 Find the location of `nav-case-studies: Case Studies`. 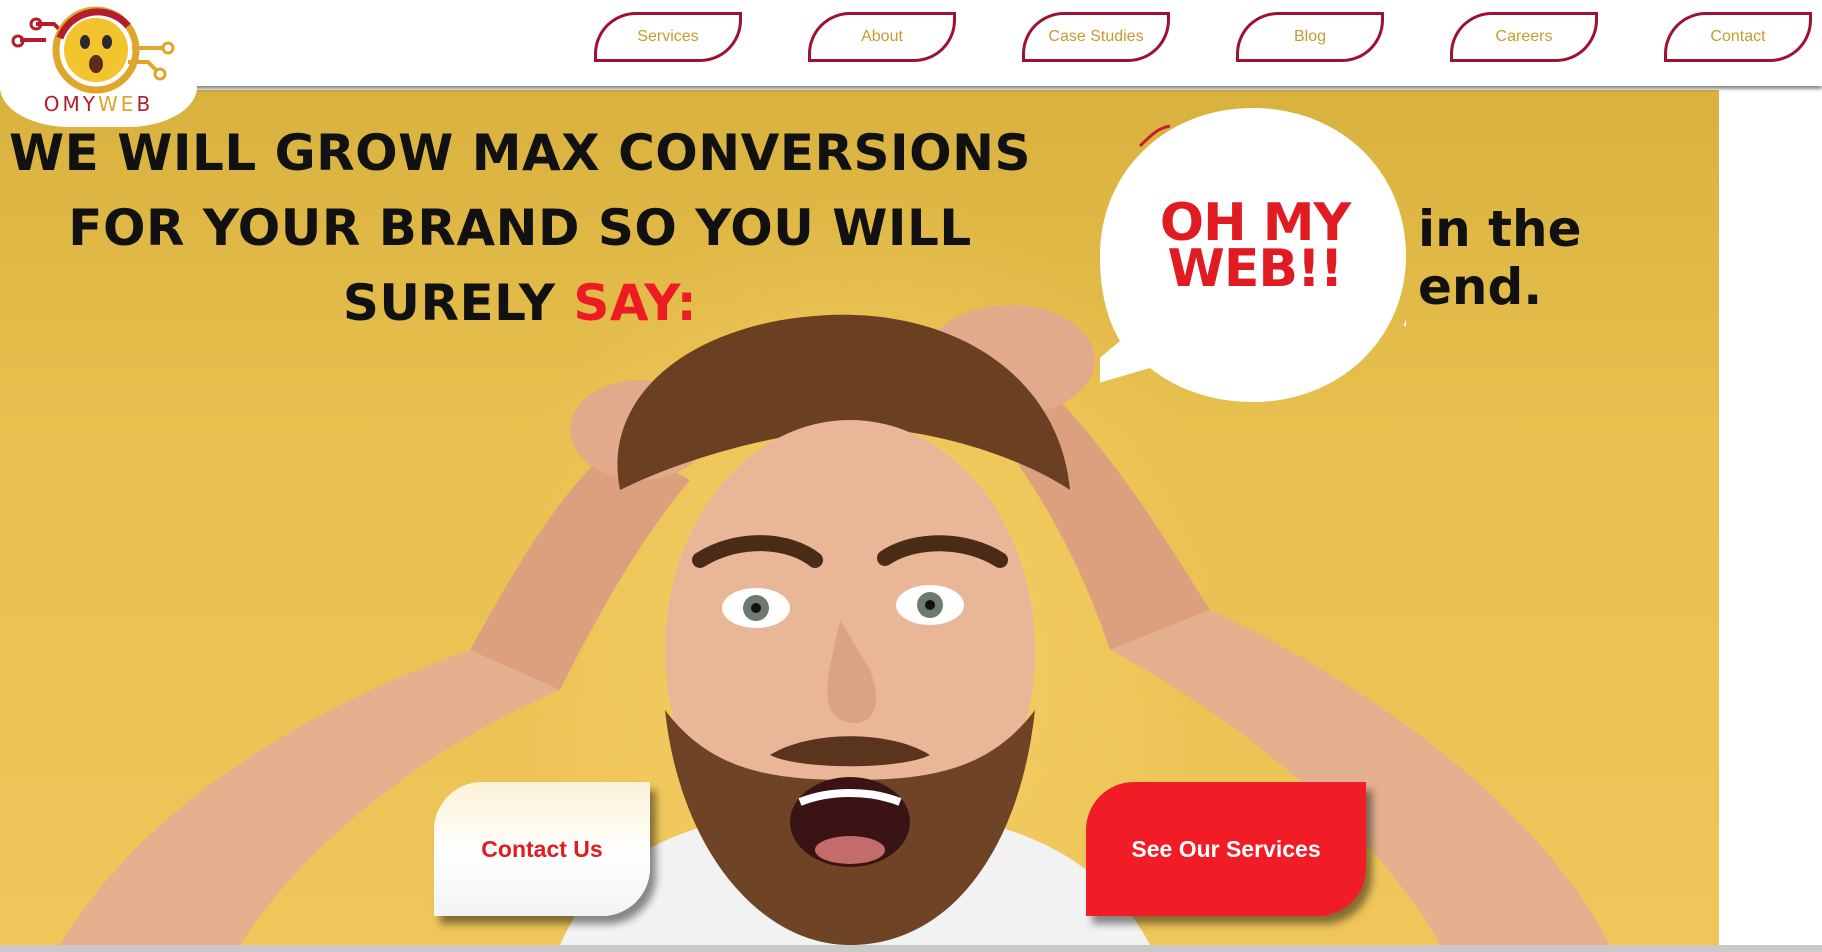

nav-case-studies: Case Studies is located at coordinates (1096, 37).